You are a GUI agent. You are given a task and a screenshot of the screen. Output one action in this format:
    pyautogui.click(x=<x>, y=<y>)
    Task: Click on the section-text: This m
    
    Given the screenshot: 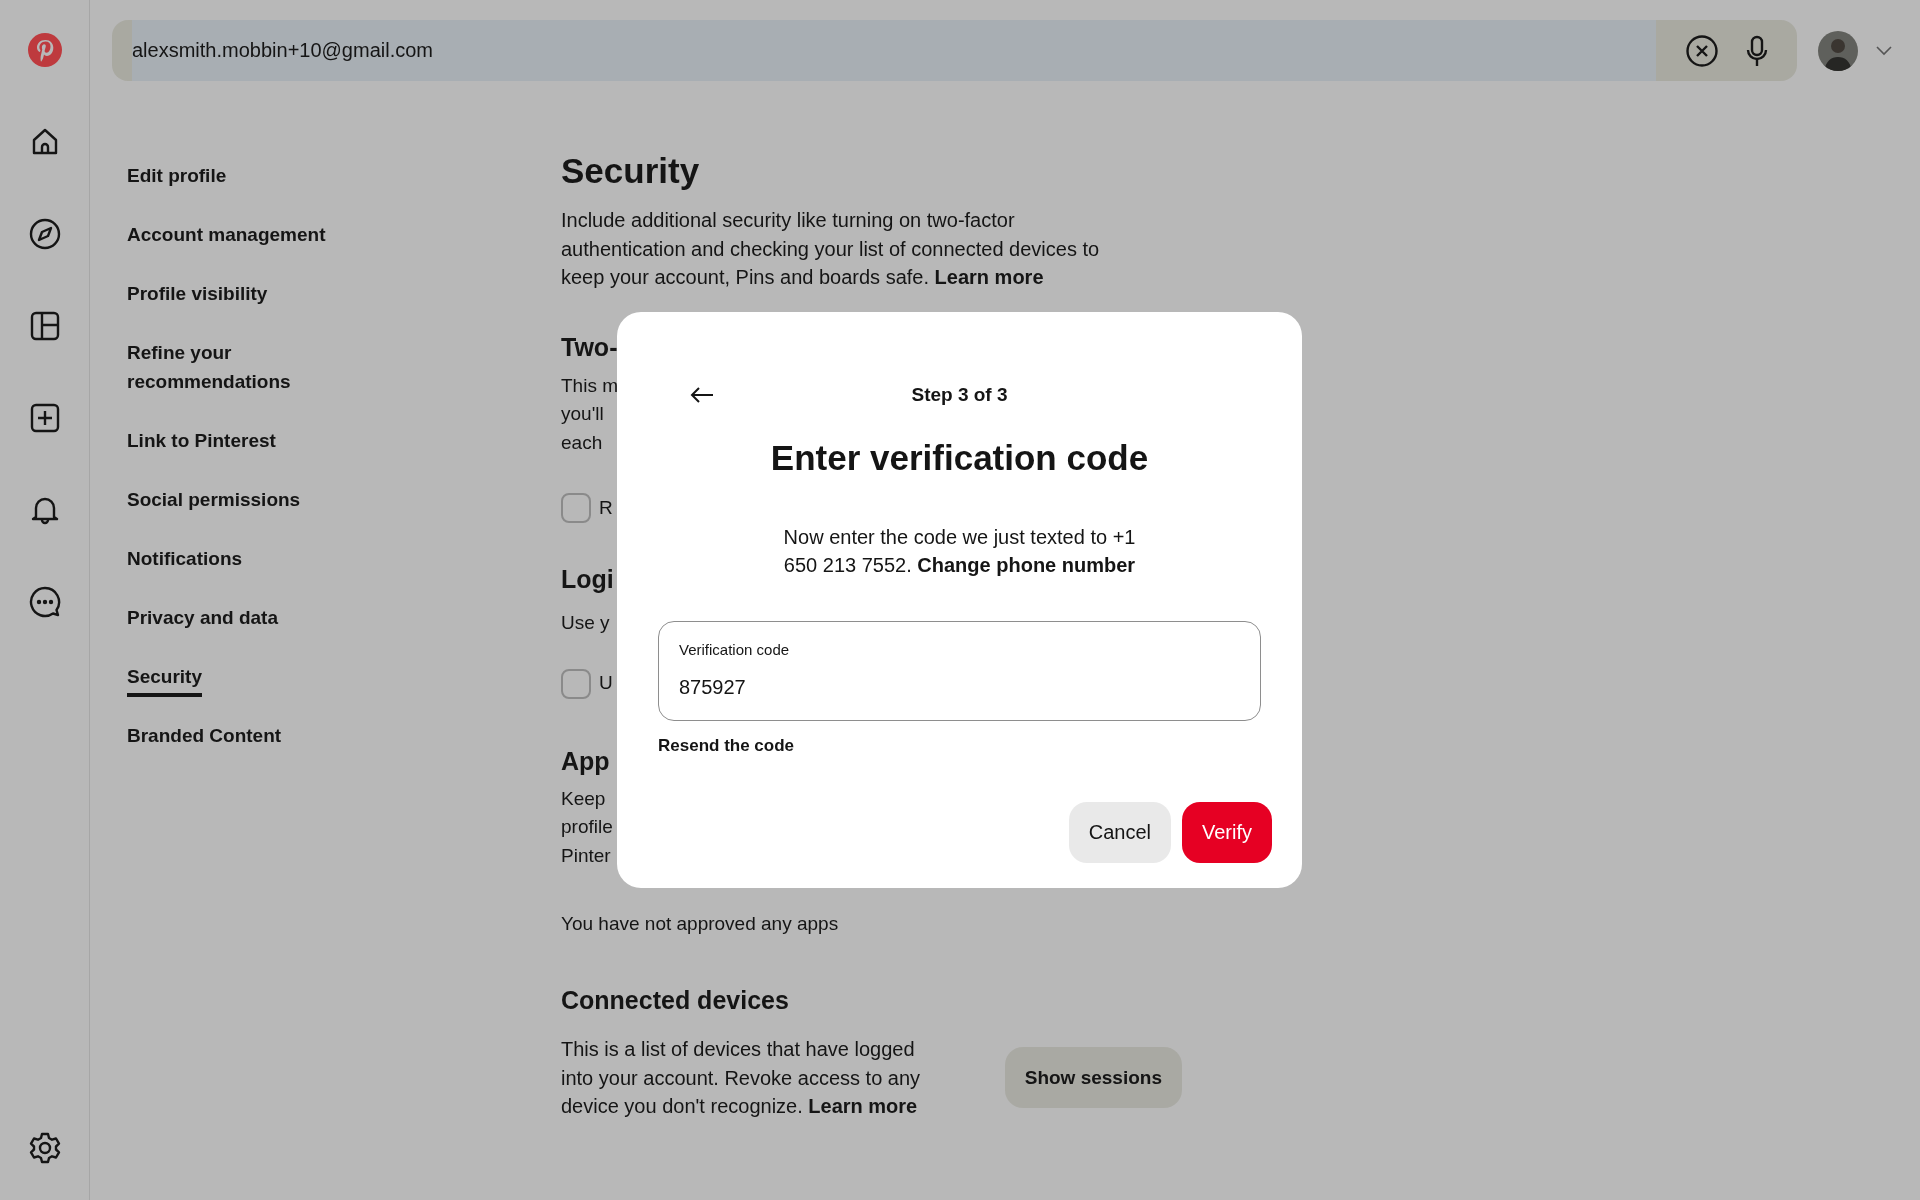 What is the action you would take?
    pyautogui.click(x=589, y=385)
    